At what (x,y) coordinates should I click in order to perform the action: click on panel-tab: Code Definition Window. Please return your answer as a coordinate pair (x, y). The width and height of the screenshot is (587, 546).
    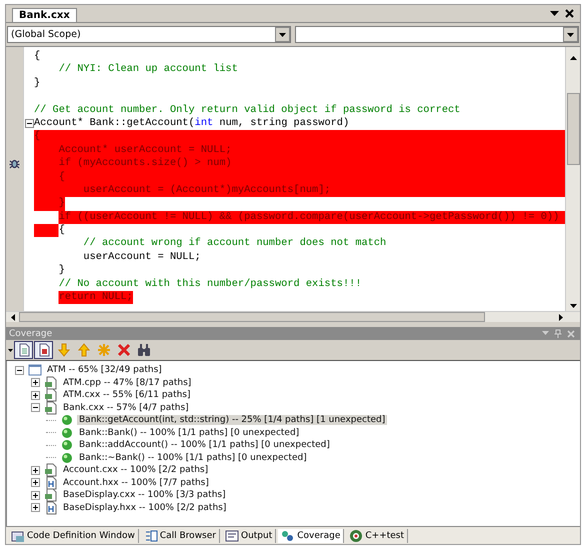
    Looking at the image, I should click on (73, 535).